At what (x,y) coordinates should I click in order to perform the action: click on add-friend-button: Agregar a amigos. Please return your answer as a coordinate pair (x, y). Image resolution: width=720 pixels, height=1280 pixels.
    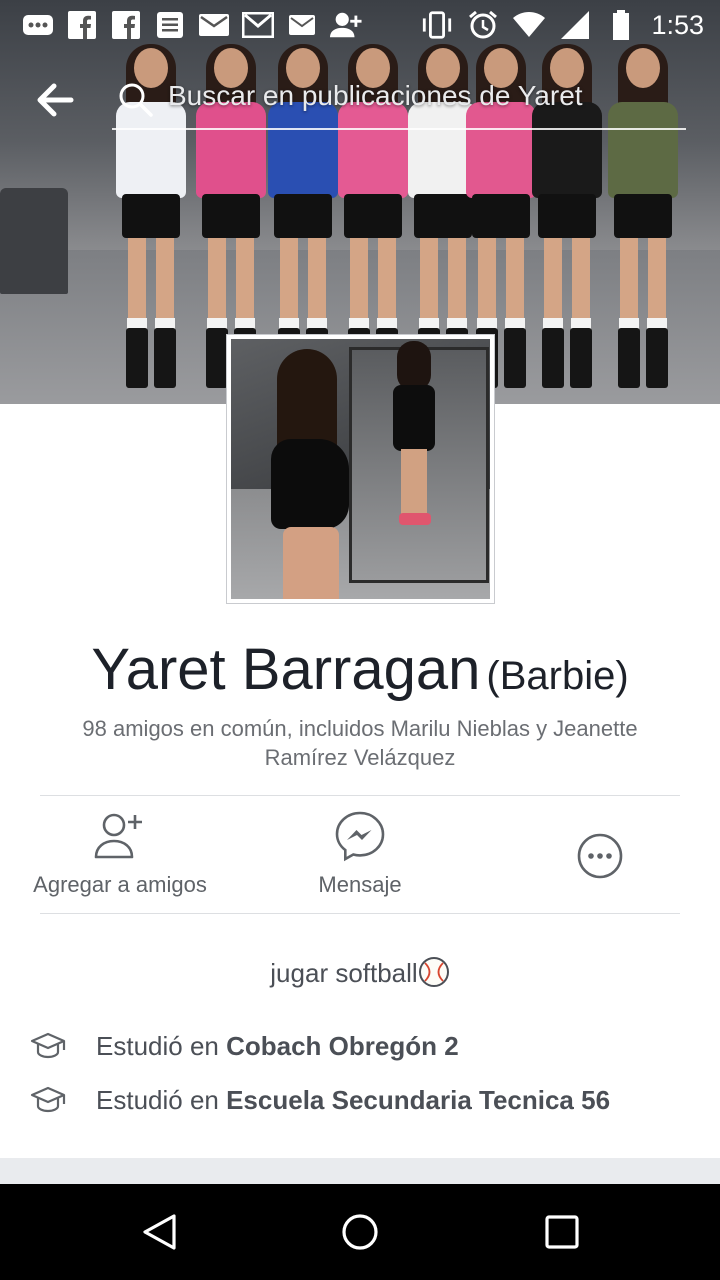
    Looking at the image, I should click on (120, 856).